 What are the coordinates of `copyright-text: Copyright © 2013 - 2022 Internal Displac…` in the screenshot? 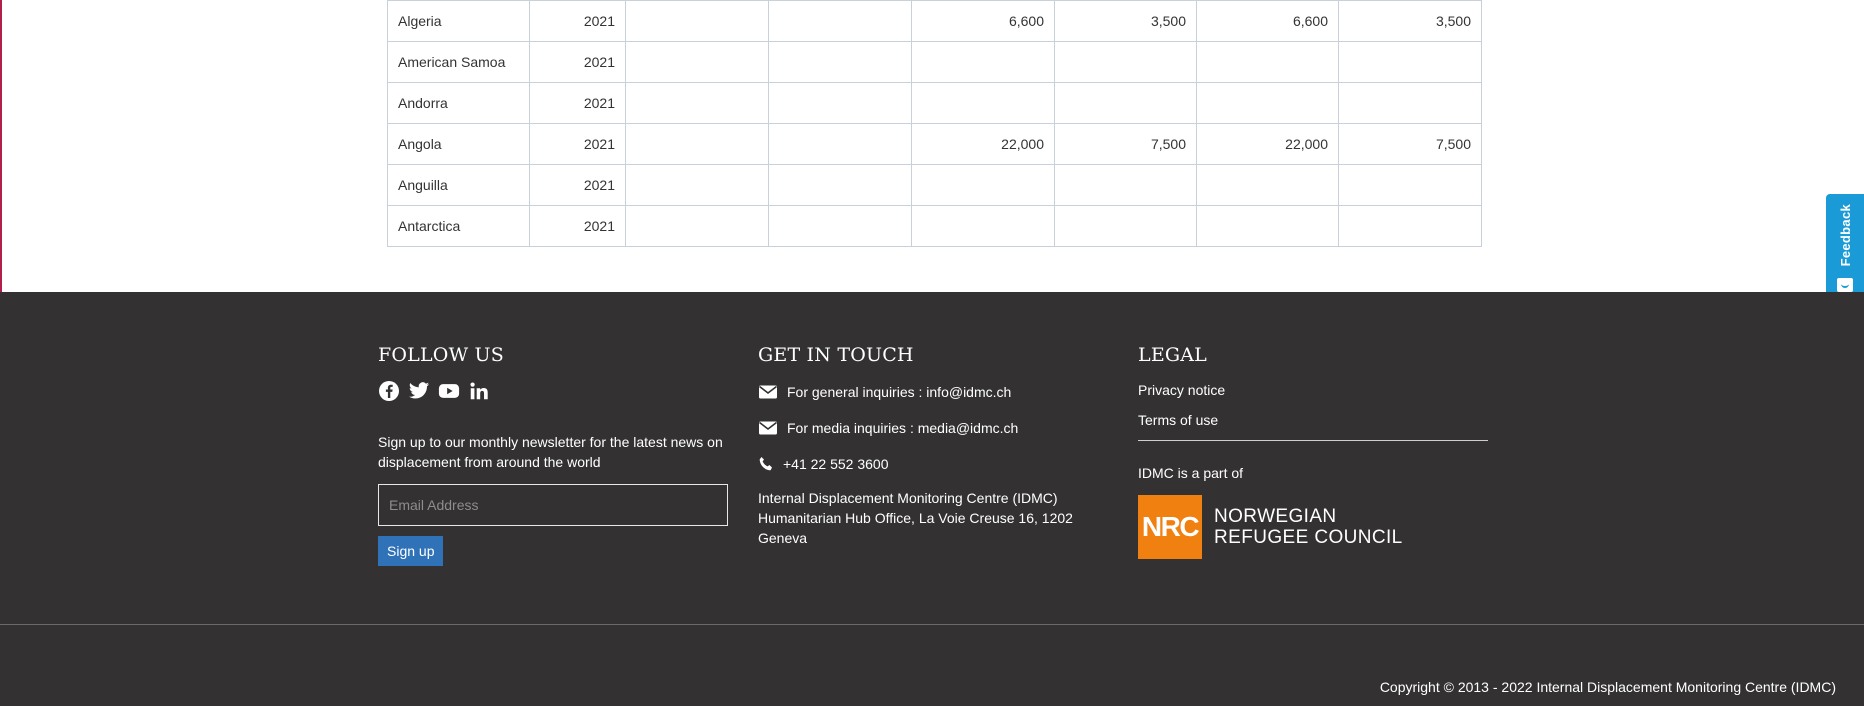 It's located at (1607, 687).